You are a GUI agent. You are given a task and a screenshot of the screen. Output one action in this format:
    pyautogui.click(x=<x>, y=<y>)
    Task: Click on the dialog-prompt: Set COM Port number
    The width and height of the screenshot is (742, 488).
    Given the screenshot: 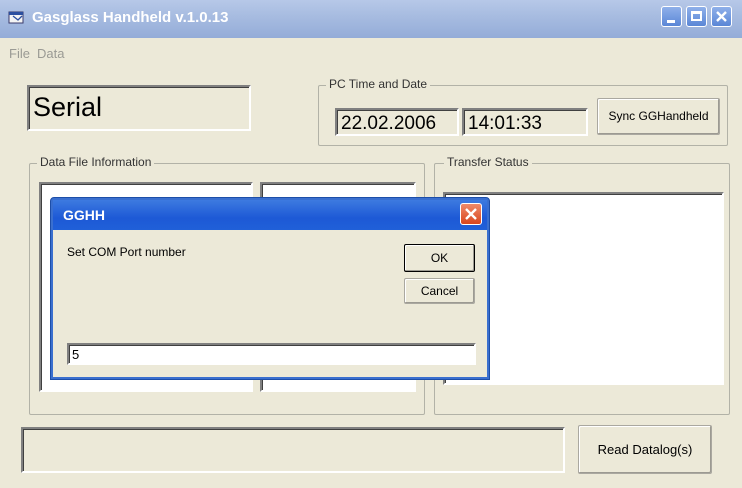 What is the action you would take?
    pyautogui.click(x=126, y=252)
    